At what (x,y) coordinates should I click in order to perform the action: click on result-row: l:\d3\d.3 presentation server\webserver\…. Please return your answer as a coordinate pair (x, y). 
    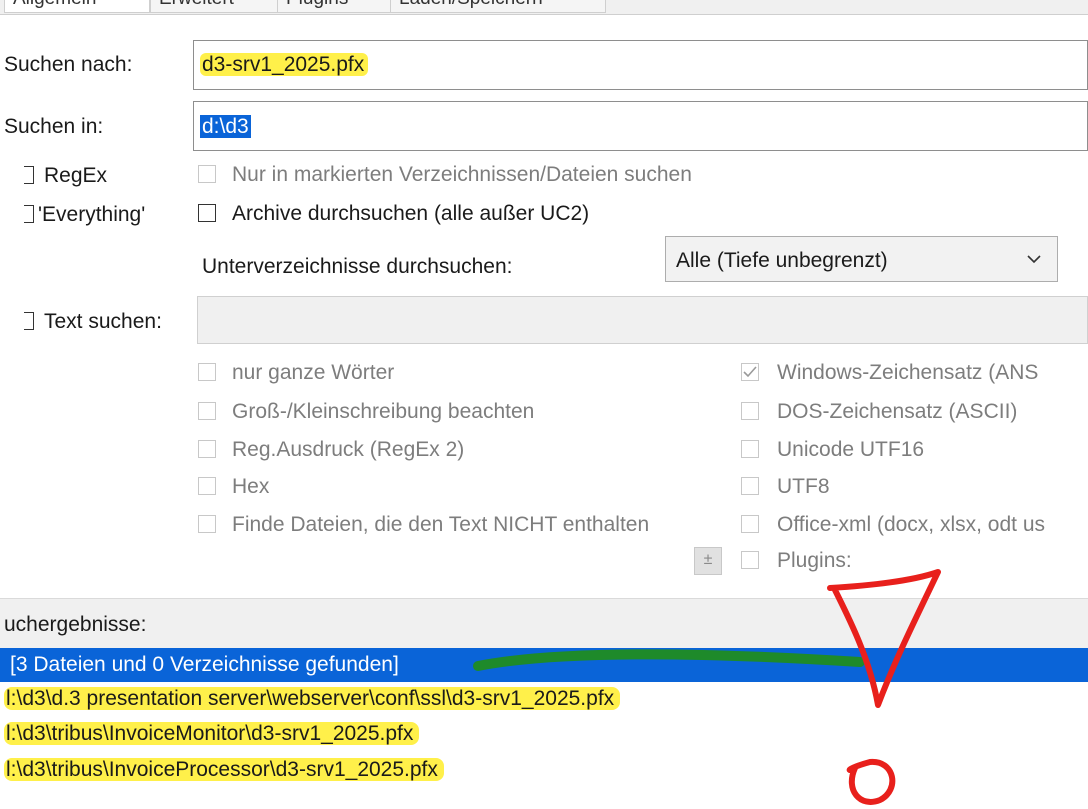
    Looking at the image, I should click on (544, 699).